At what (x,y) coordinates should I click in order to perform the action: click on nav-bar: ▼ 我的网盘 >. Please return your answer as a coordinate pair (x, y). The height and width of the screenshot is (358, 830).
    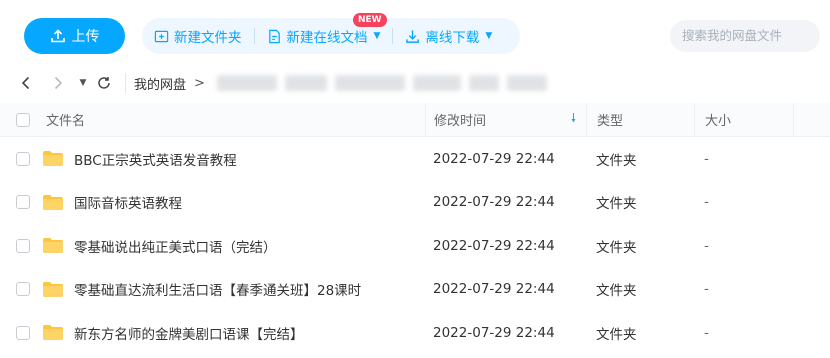
    Looking at the image, I should click on (415, 83).